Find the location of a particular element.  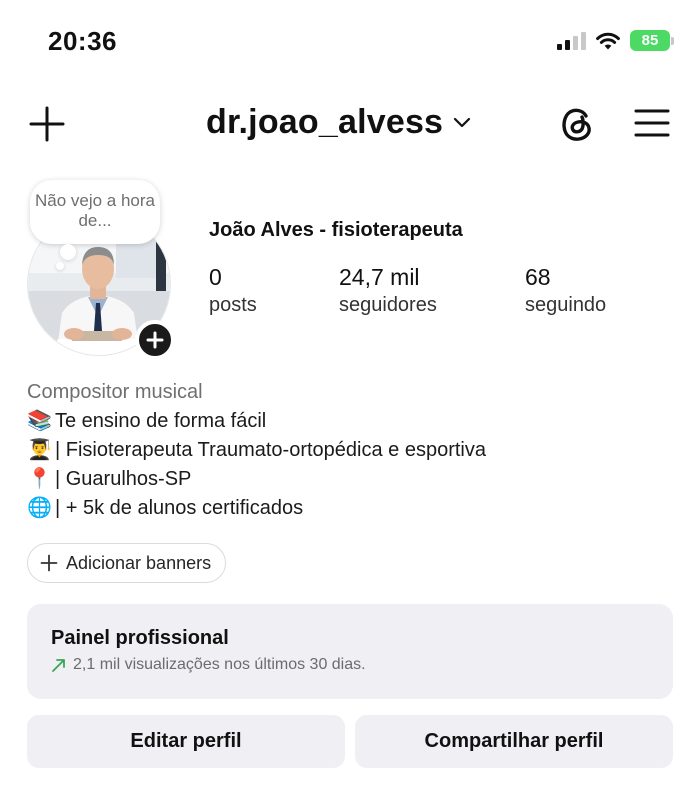

stat-label: seguindo is located at coordinates (566, 305).